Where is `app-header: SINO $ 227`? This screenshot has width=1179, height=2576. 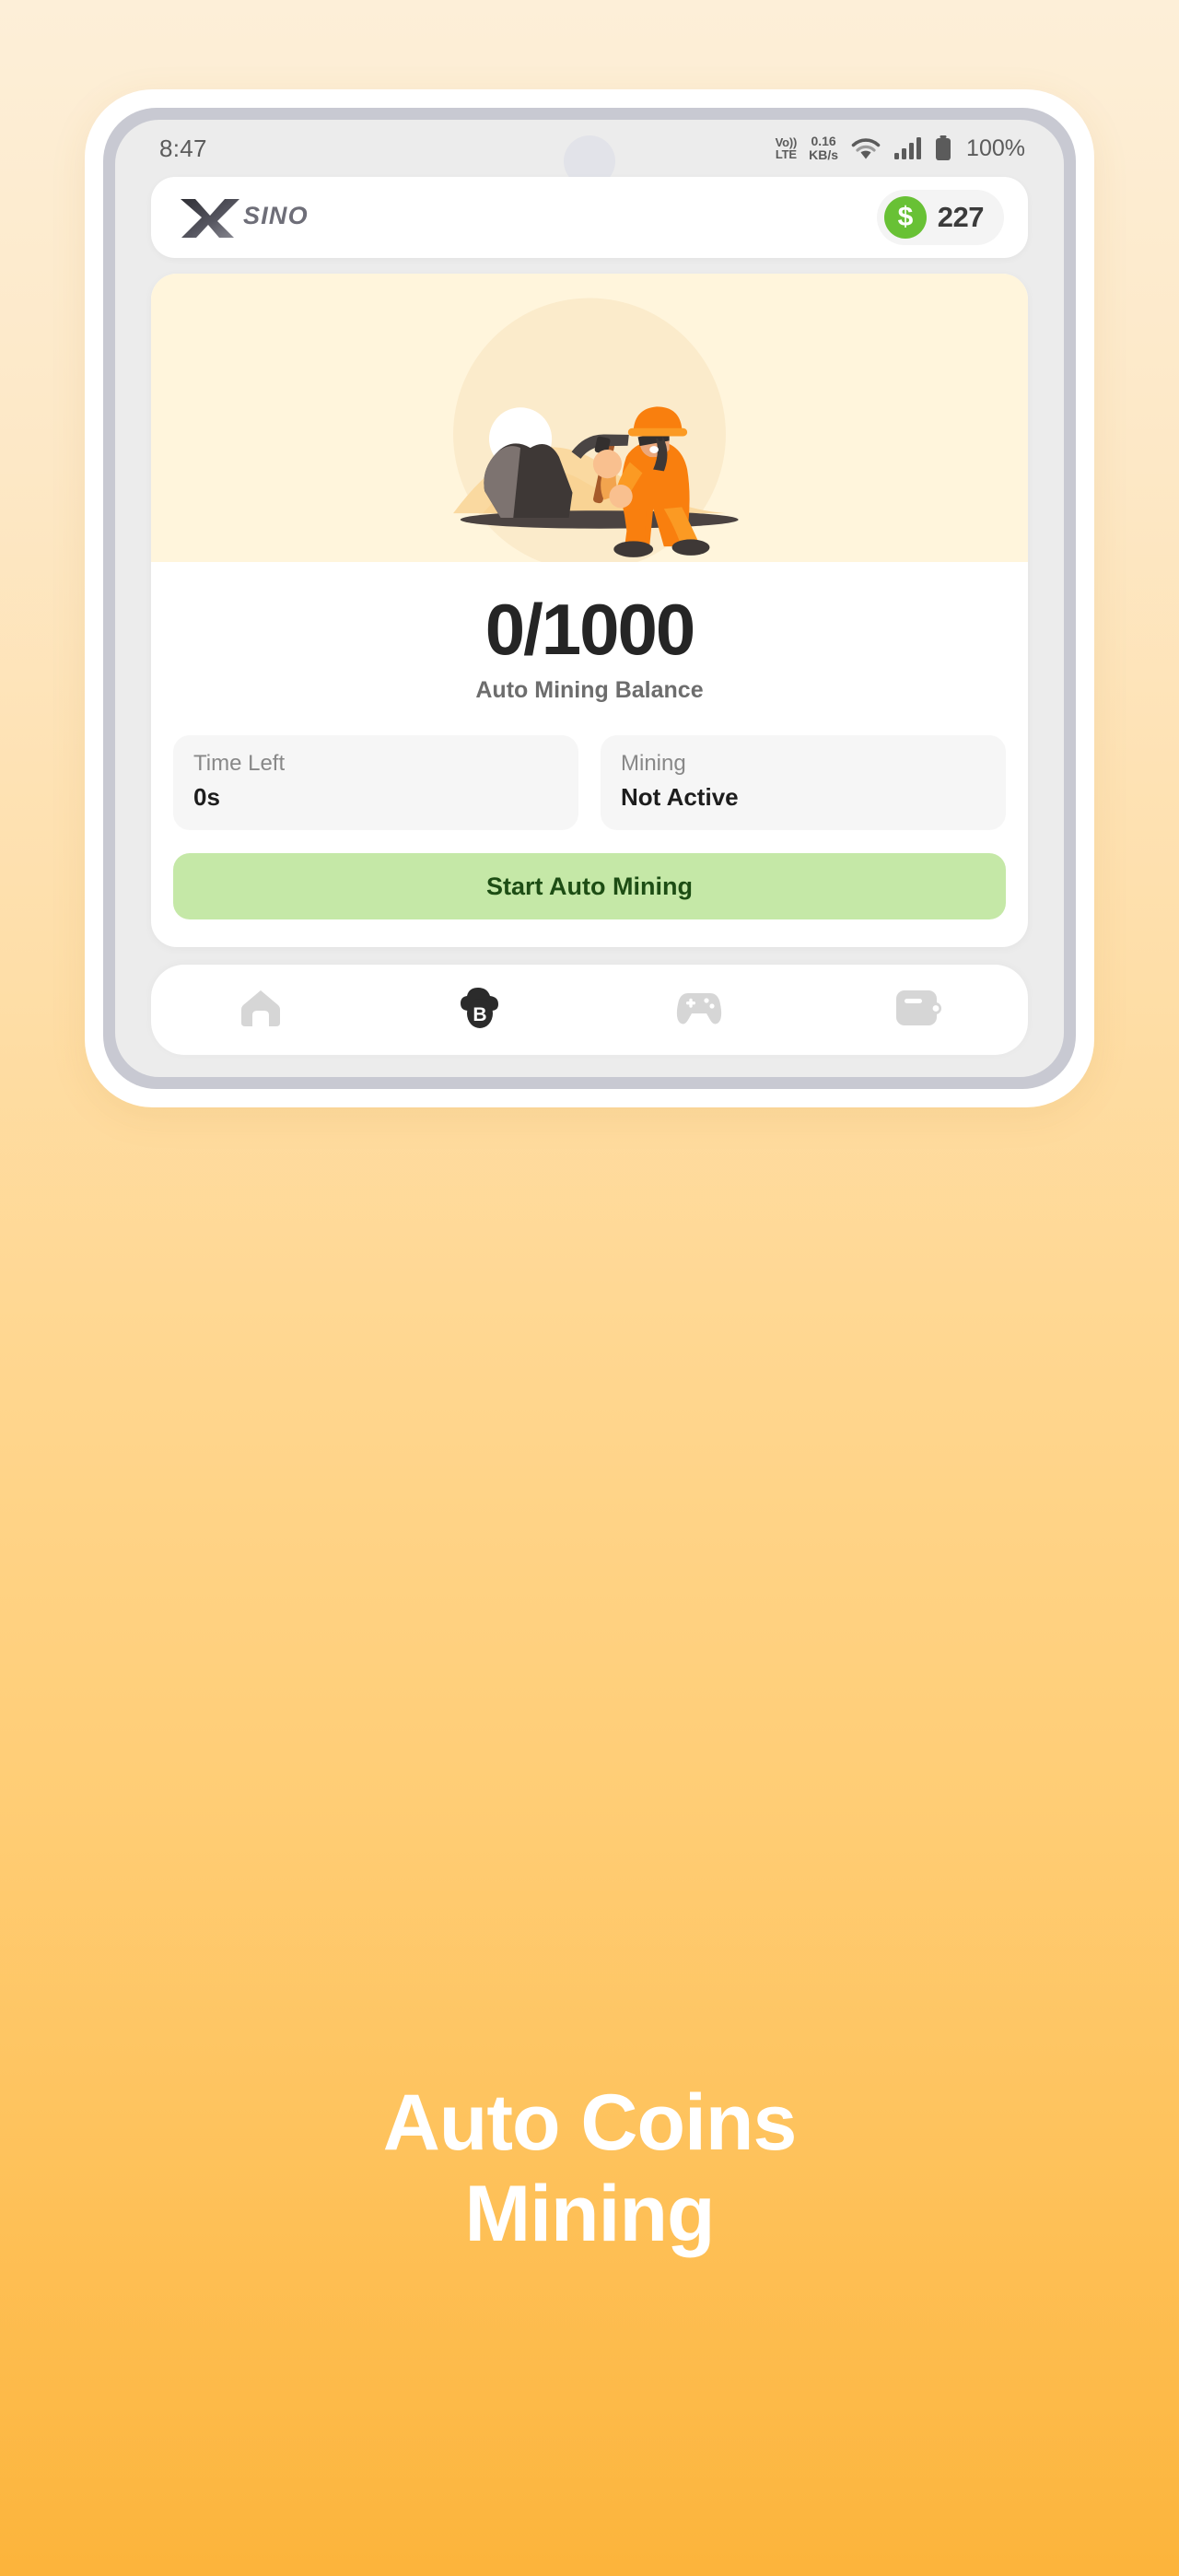
app-header: SINO $ 227 is located at coordinates (589, 217).